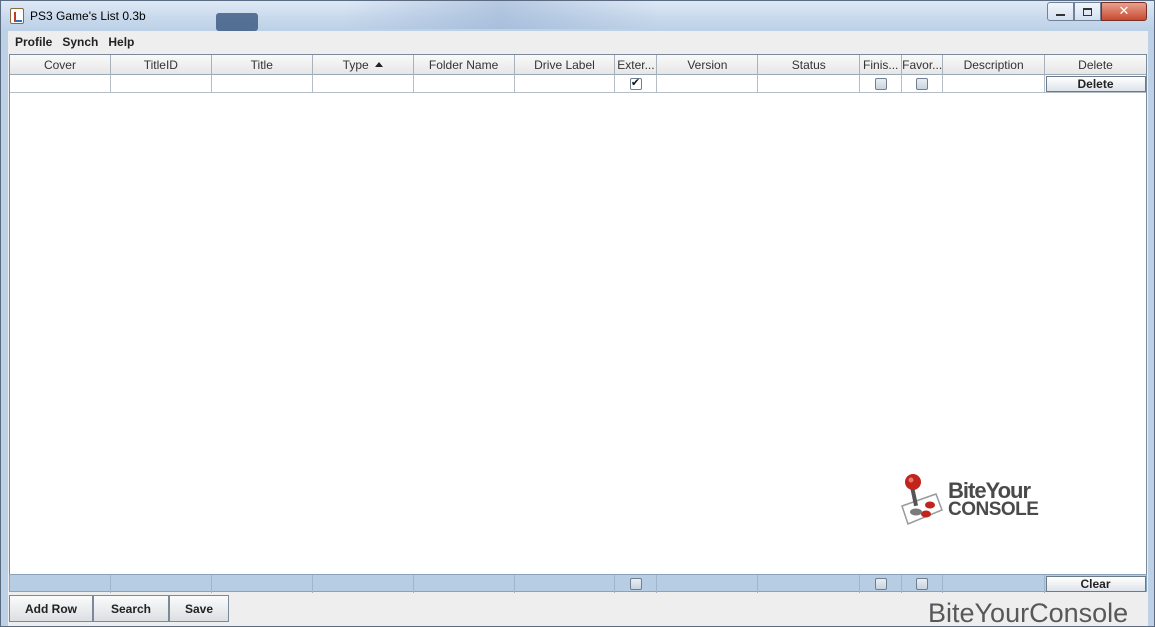  What do you see at coordinates (262, 584) in the screenshot?
I see `filter-title` at bounding box center [262, 584].